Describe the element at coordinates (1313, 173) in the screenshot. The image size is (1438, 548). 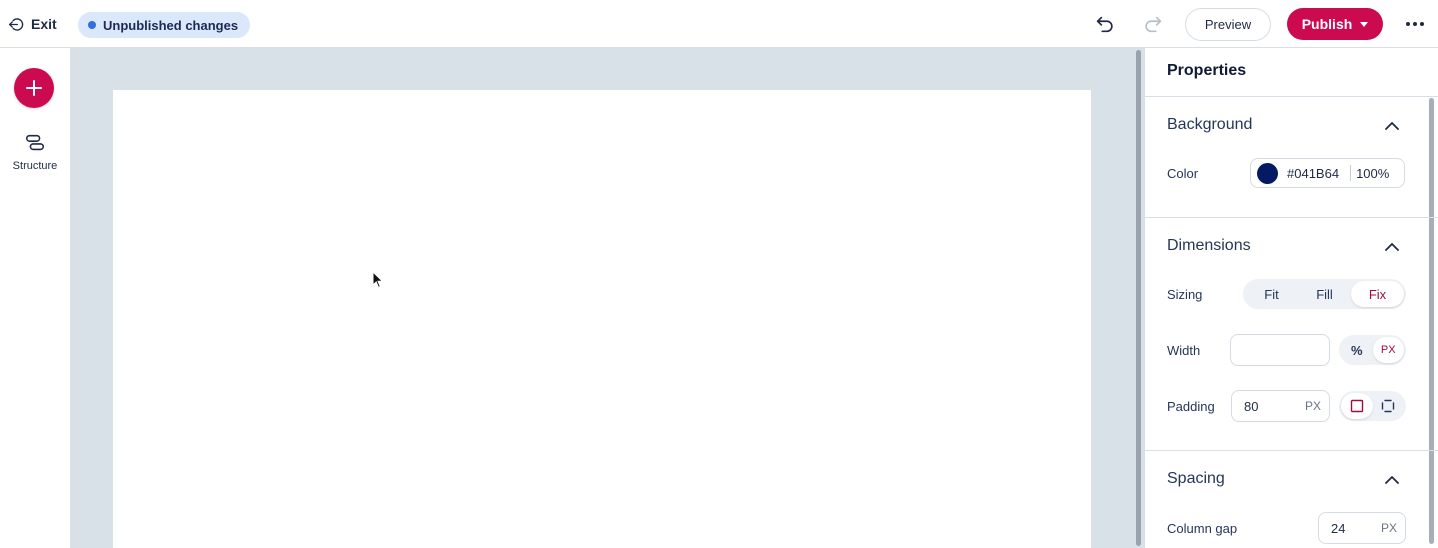
I see `color-hex-value: #041B64` at that location.